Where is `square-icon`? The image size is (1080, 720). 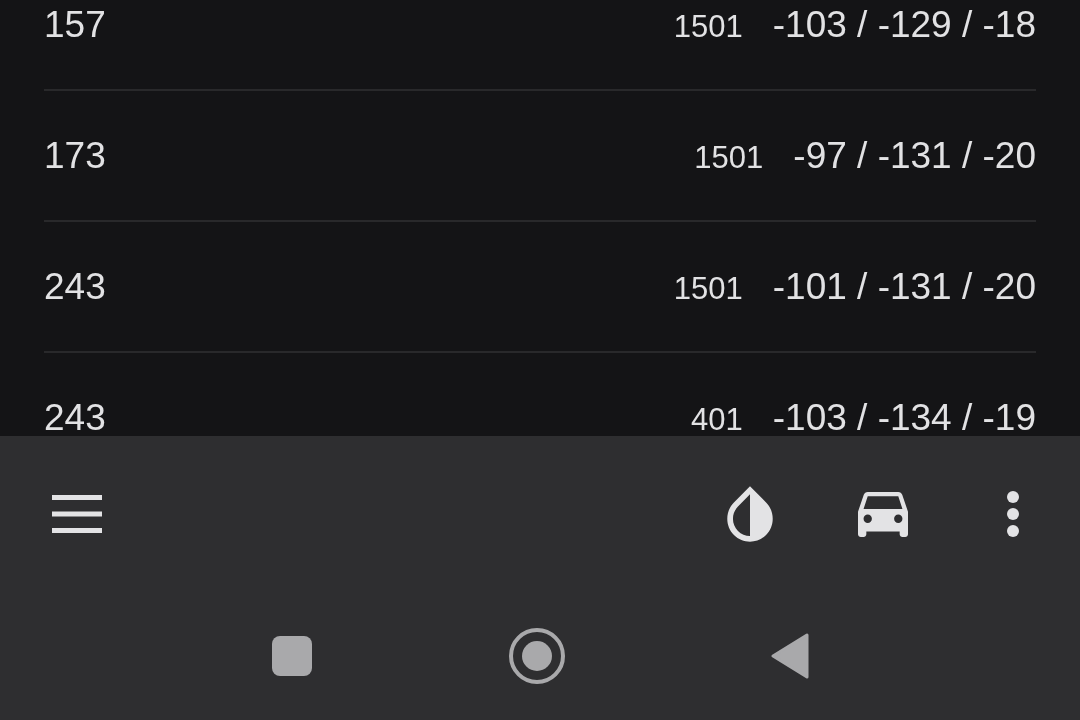 square-icon is located at coordinates (291, 656).